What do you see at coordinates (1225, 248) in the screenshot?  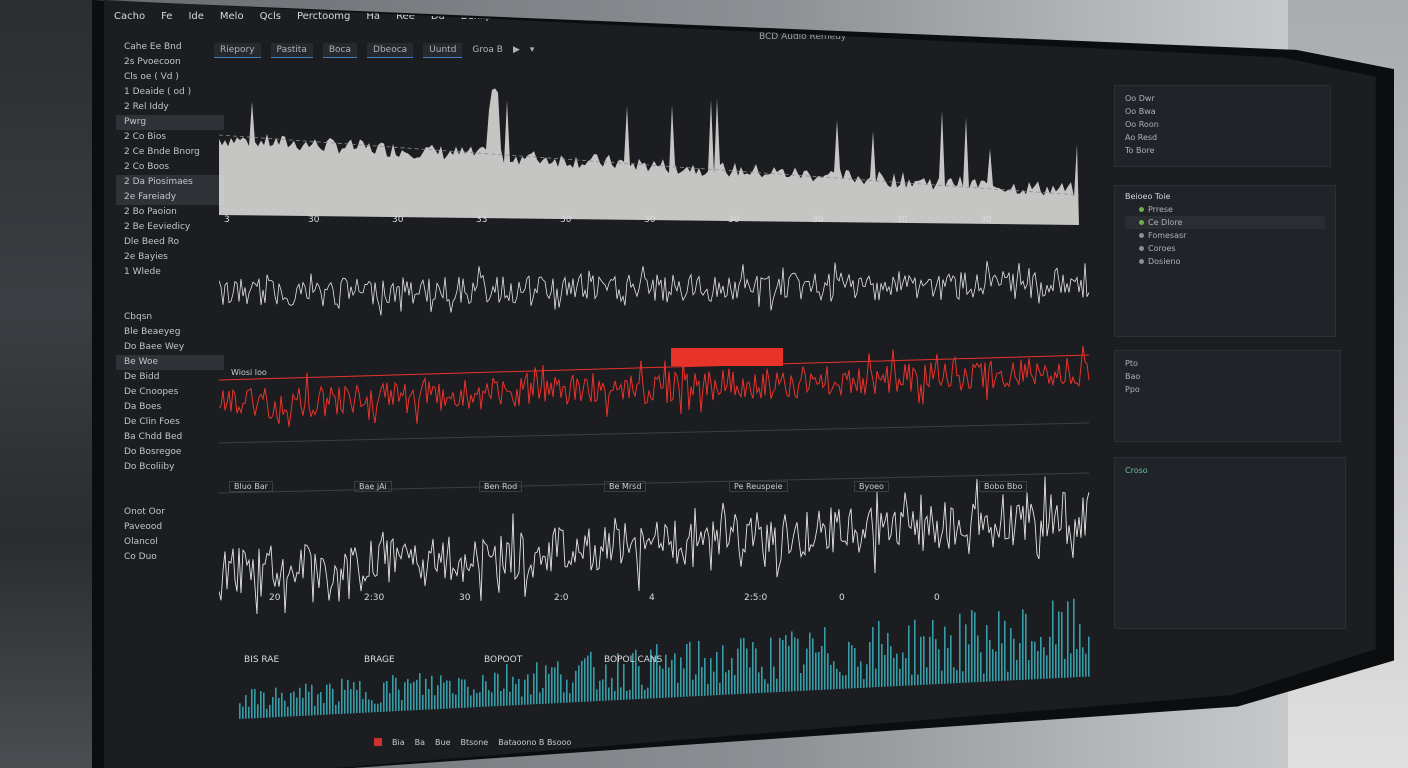 I see `tree-item: Coroes` at bounding box center [1225, 248].